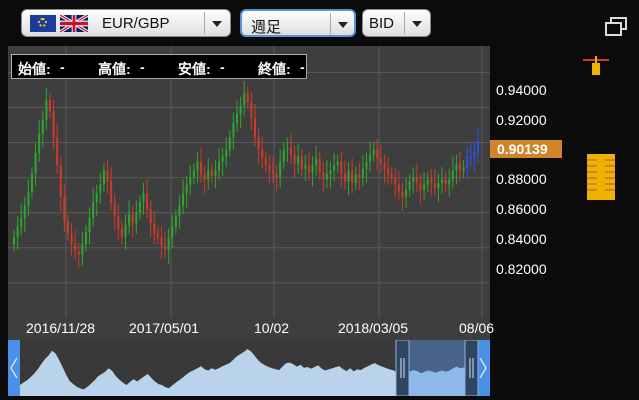 The height and width of the screenshot is (400, 639). What do you see at coordinates (471, 368) in the screenshot?
I see `navigator-handle-right` at bounding box center [471, 368].